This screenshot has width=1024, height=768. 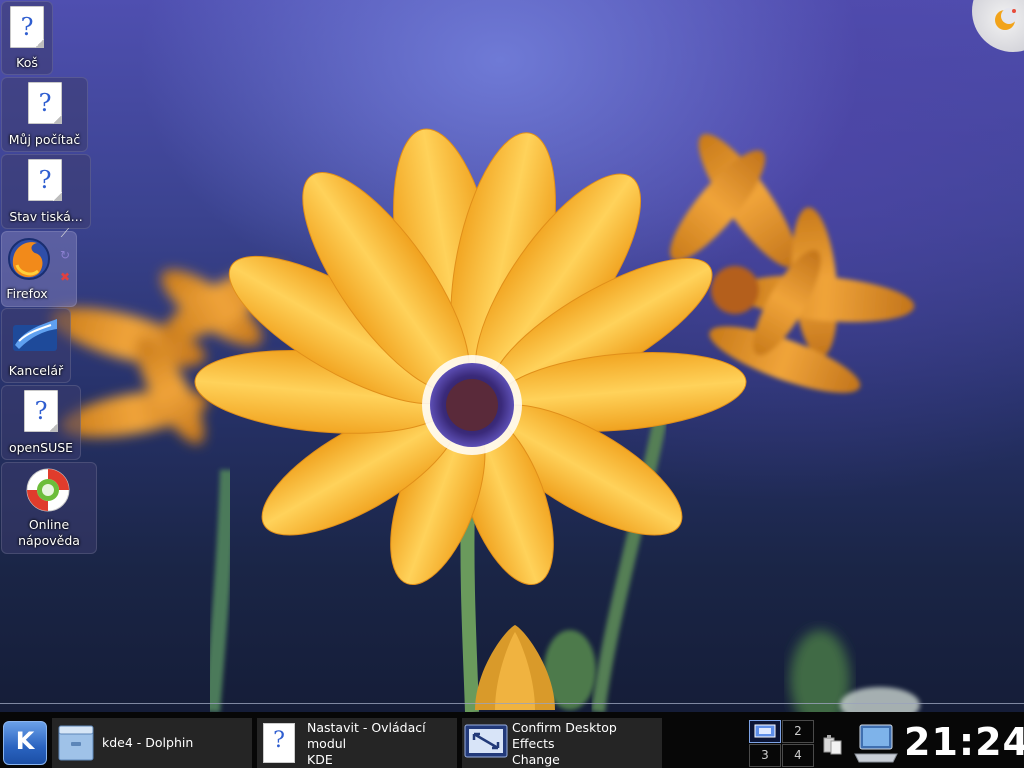 I want to click on folder-icon, so click(x=76, y=743).